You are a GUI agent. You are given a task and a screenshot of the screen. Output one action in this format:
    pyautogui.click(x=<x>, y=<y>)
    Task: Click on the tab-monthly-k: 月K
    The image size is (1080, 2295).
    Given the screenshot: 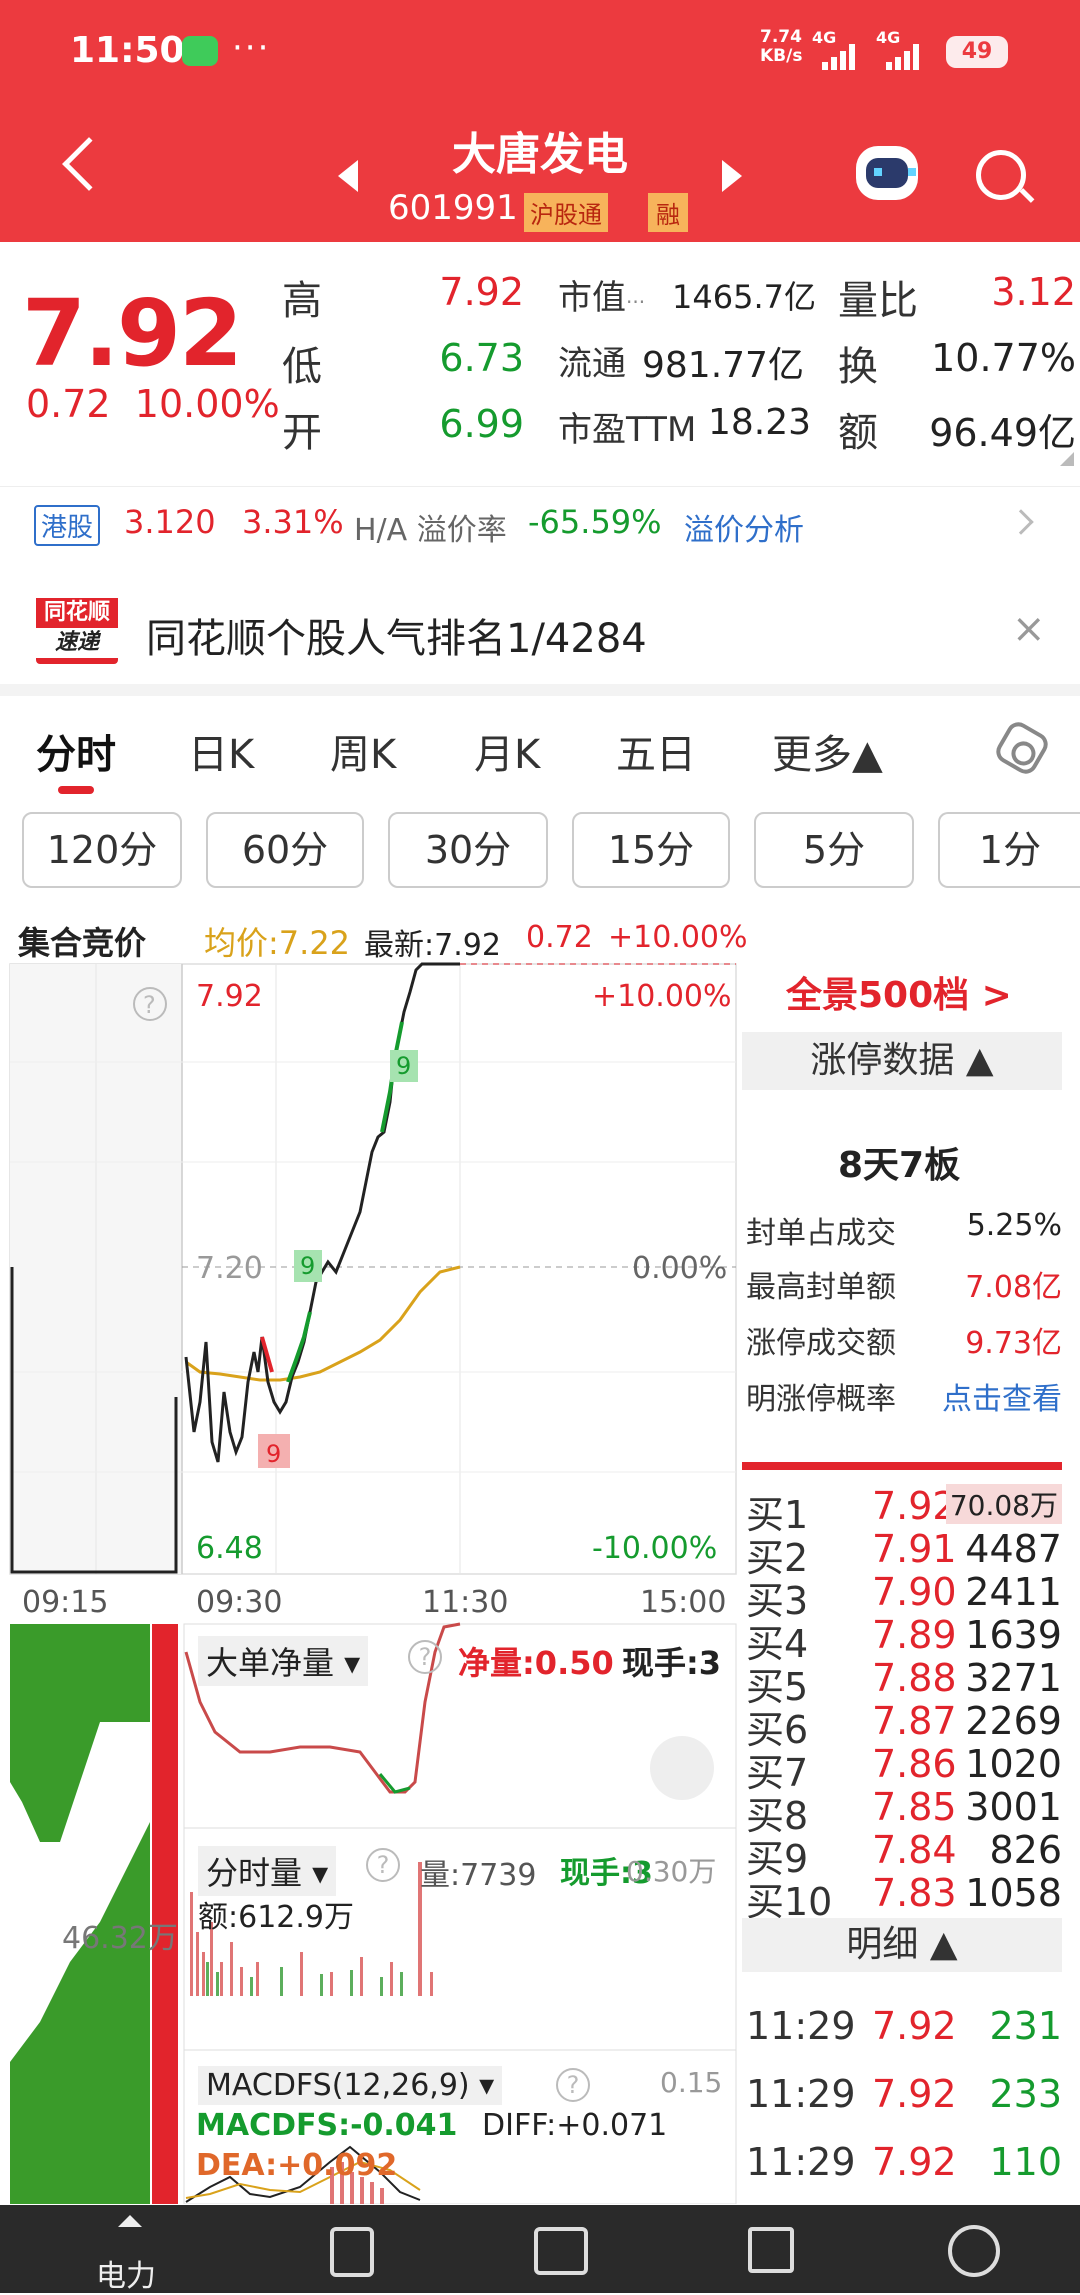 What is the action you would take?
    pyautogui.click(x=507, y=751)
    